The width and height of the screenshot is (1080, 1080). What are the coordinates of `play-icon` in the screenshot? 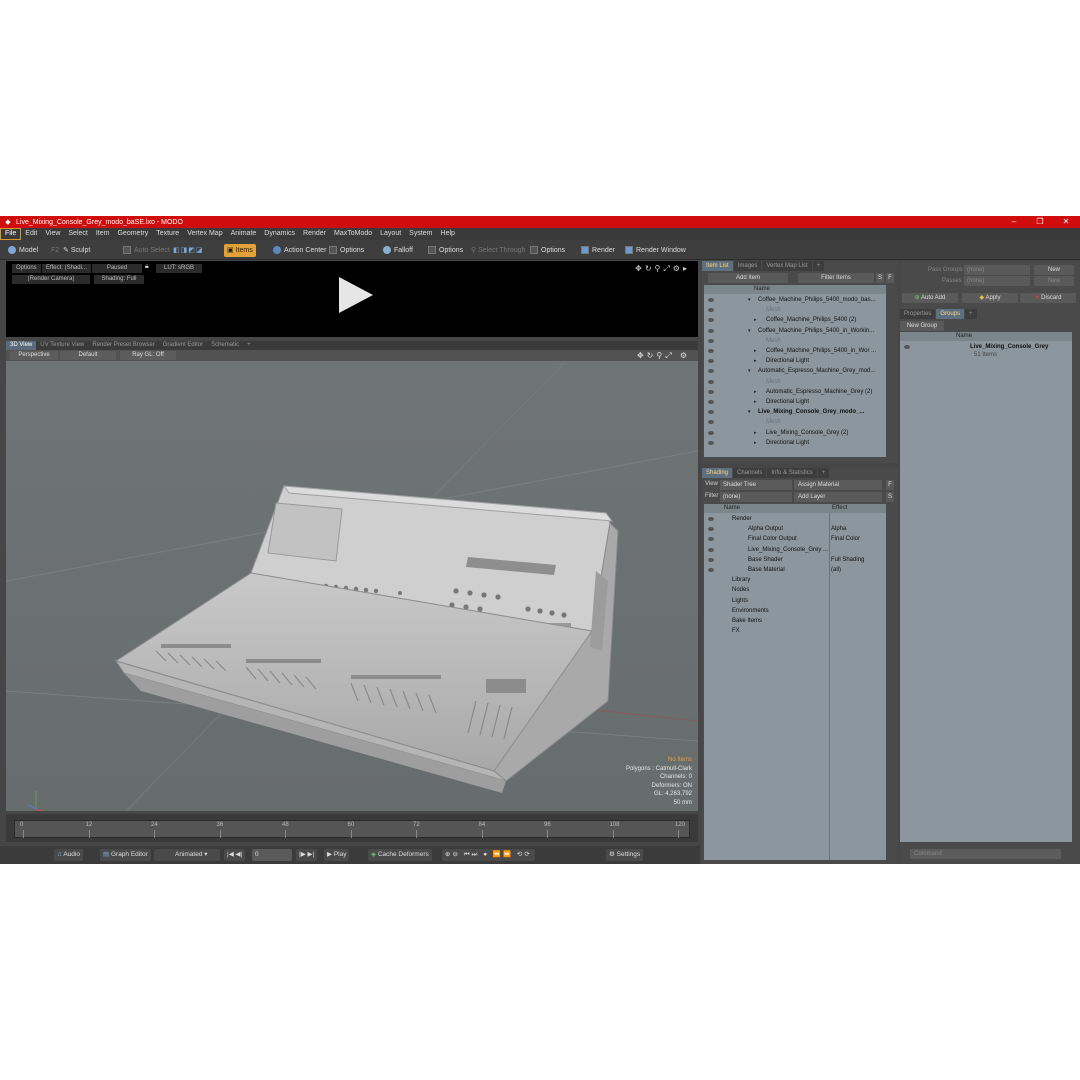 It's located at (356, 295).